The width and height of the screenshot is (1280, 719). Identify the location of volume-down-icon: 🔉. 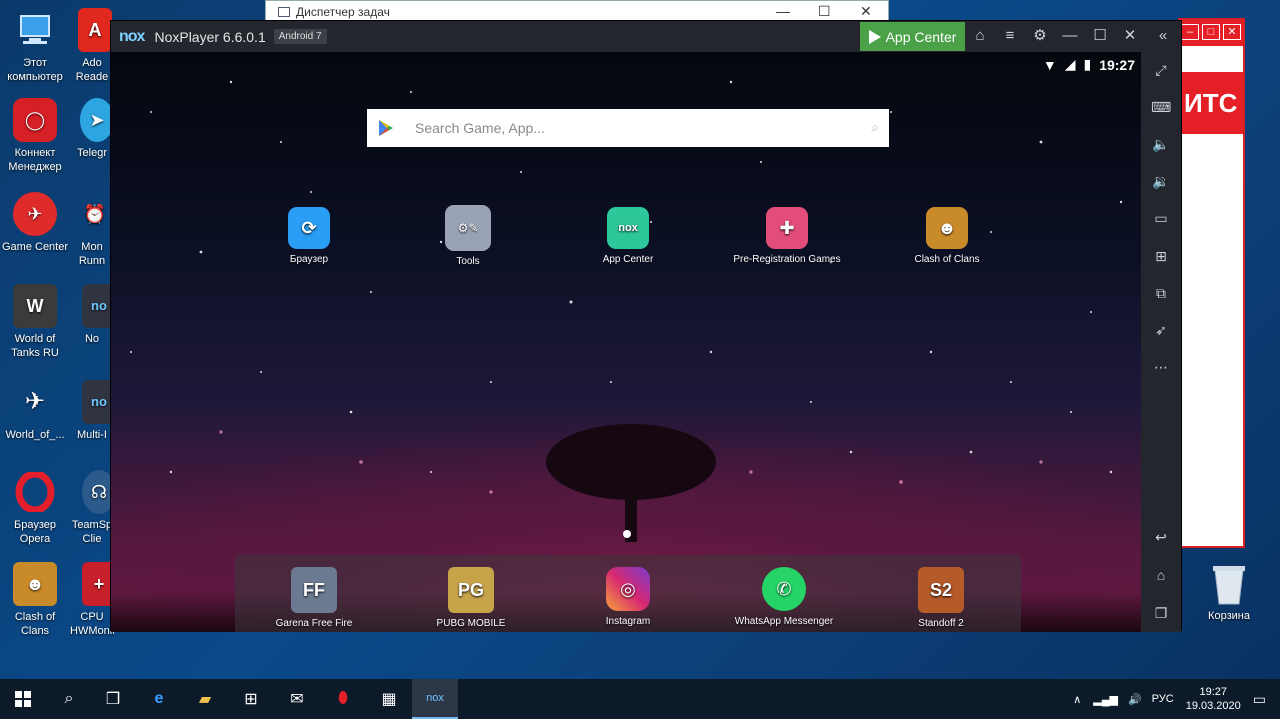
(1161, 181).